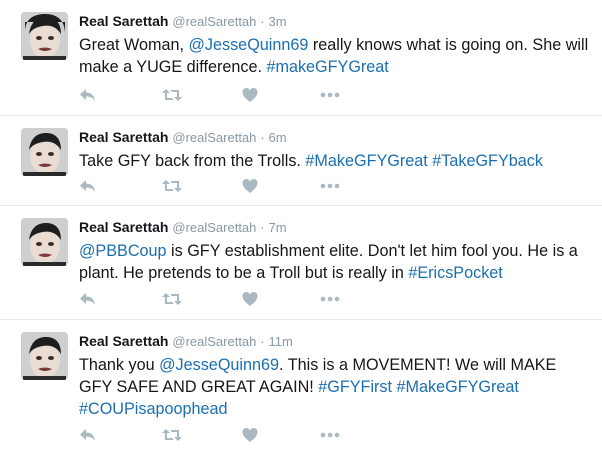 The image size is (602, 457). I want to click on text-segment: really knows what is going on. She will, so click(448, 45).